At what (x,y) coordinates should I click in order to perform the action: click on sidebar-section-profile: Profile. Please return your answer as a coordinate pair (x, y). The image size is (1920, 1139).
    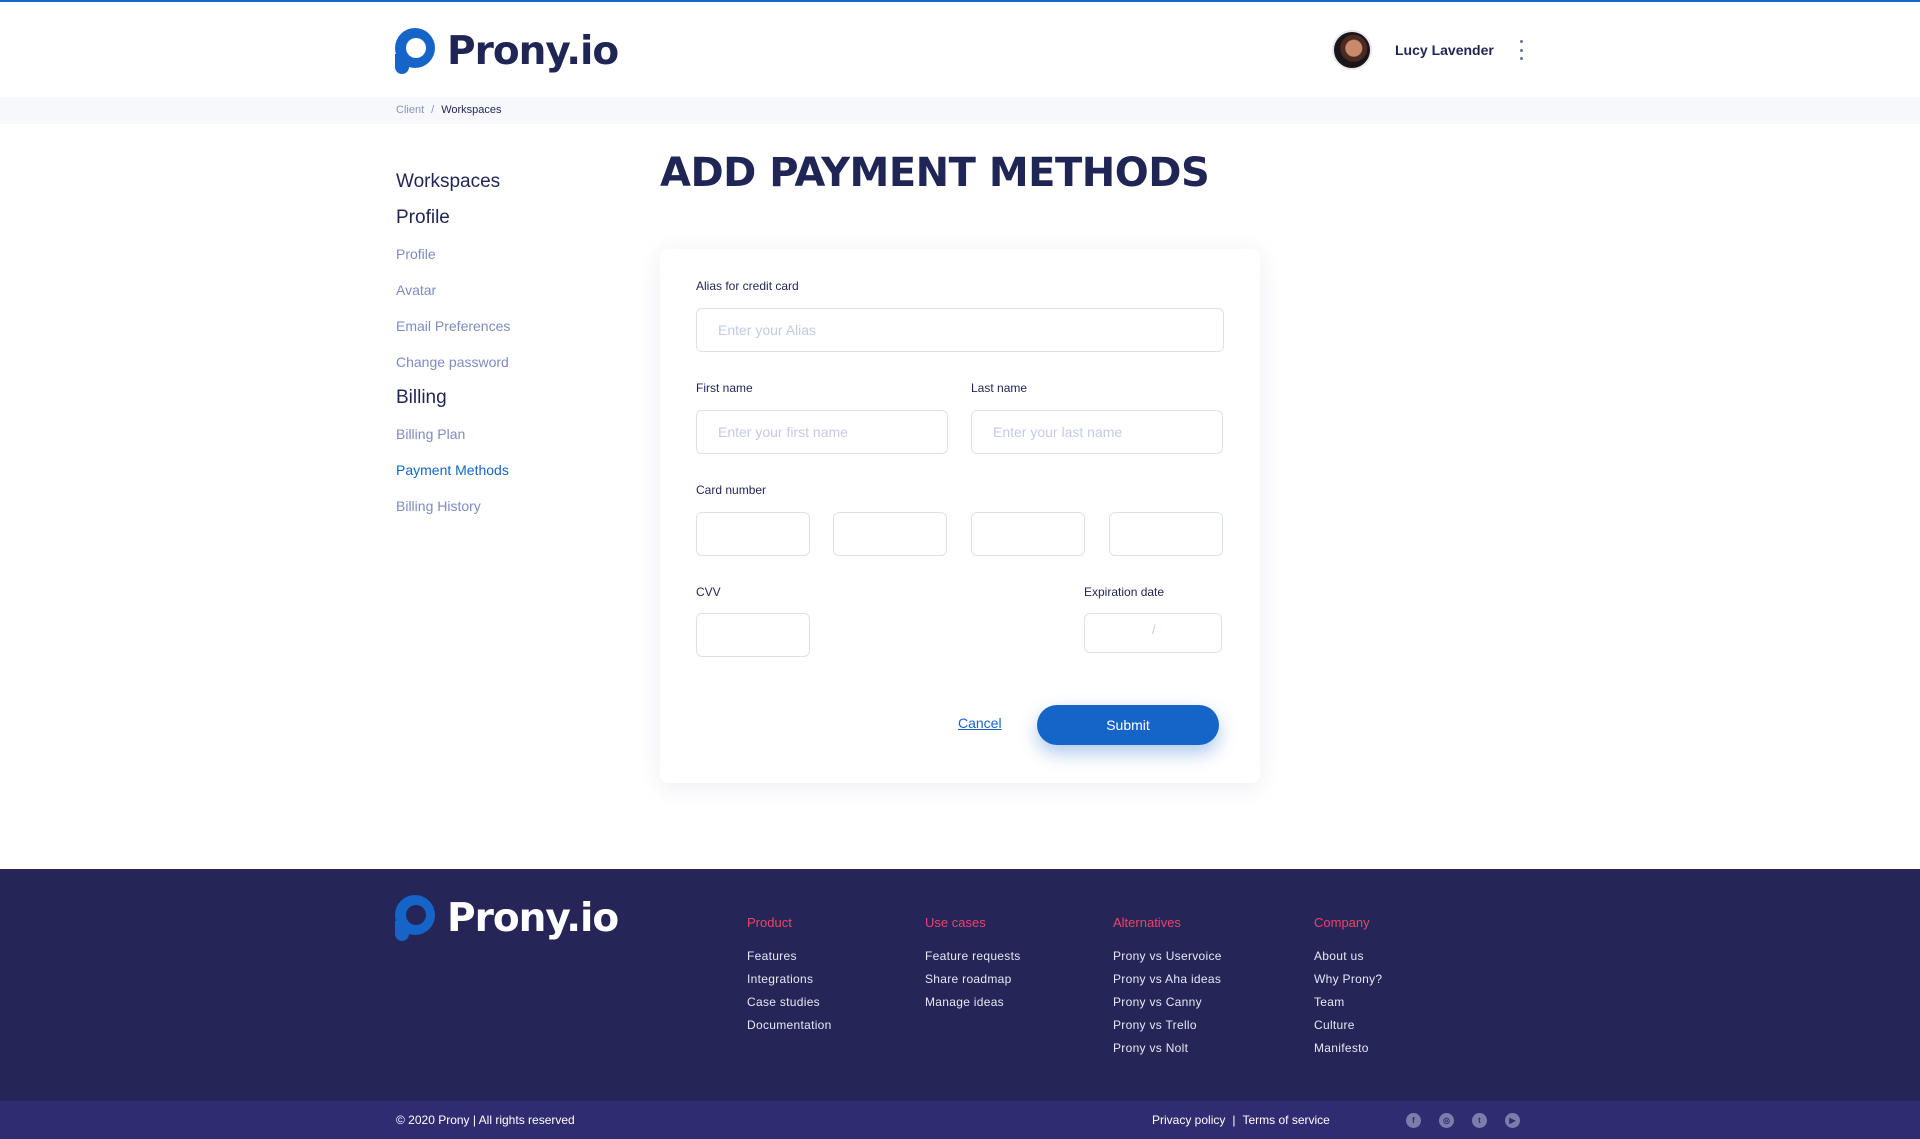
    Looking at the image, I should click on (506, 222).